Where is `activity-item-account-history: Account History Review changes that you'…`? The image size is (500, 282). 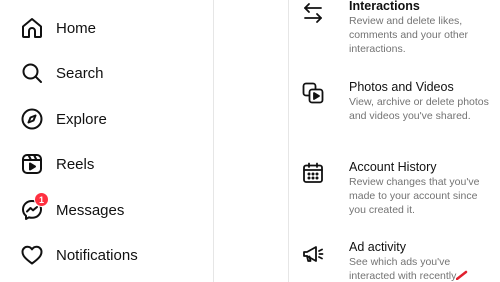 activity-item-account-history: Account History Review changes that you'… is located at coordinates (394, 188).